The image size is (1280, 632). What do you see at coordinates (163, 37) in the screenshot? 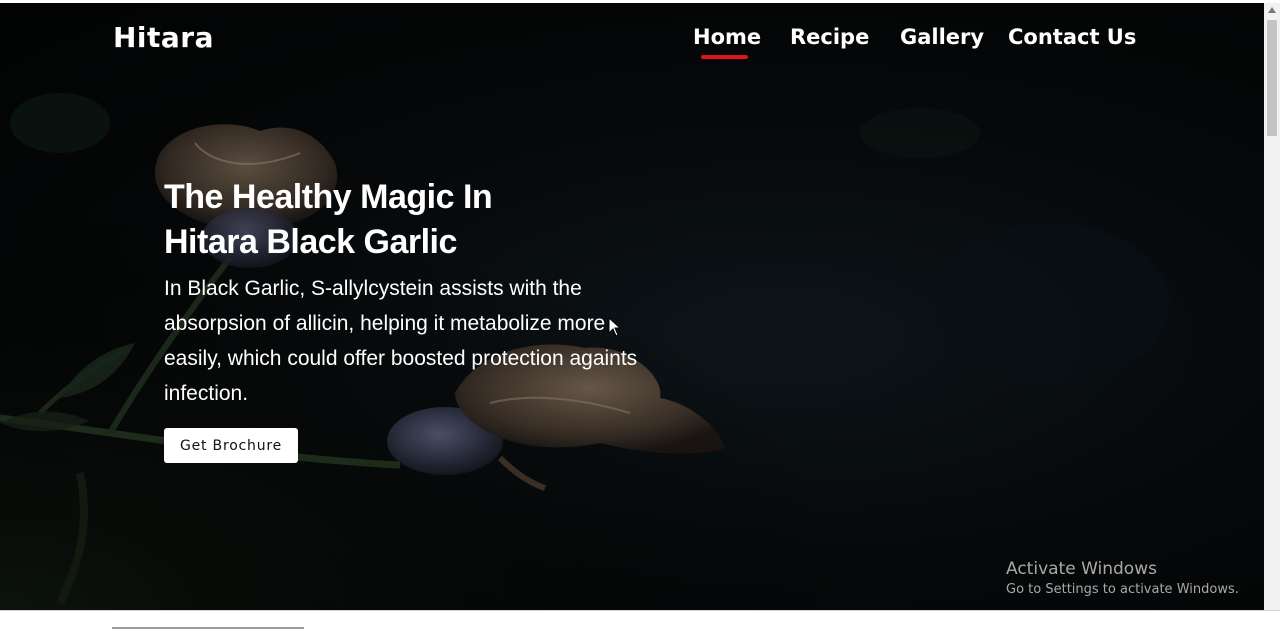
I see `brand-logo: Hitara` at bounding box center [163, 37].